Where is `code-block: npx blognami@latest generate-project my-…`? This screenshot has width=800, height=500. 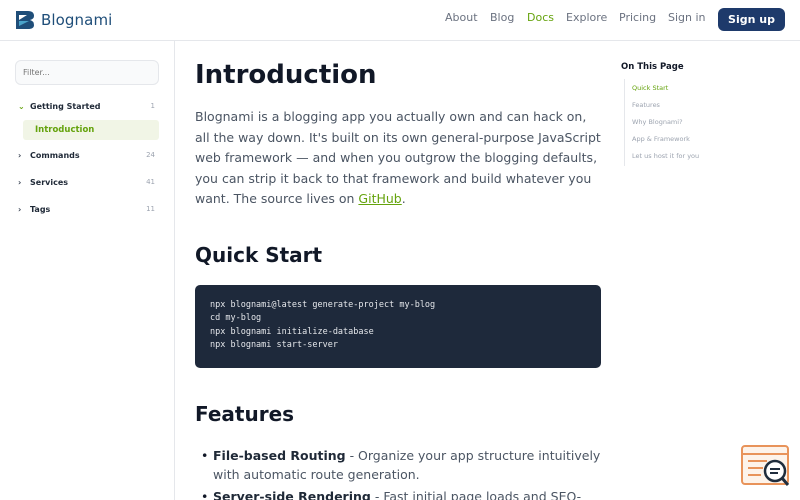
code-block: npx blognami@latest generate-project my-… is located at coordinates (398, 326).